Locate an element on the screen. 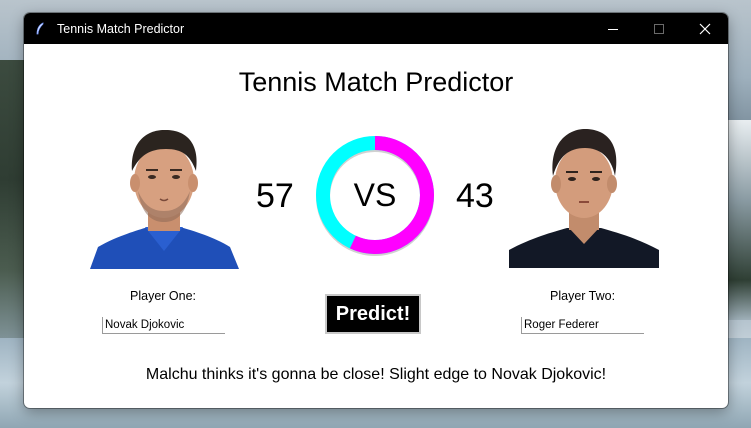 The width and height of the screenshot is (751, 428). feather-icon is located at coordinates (40, 28).